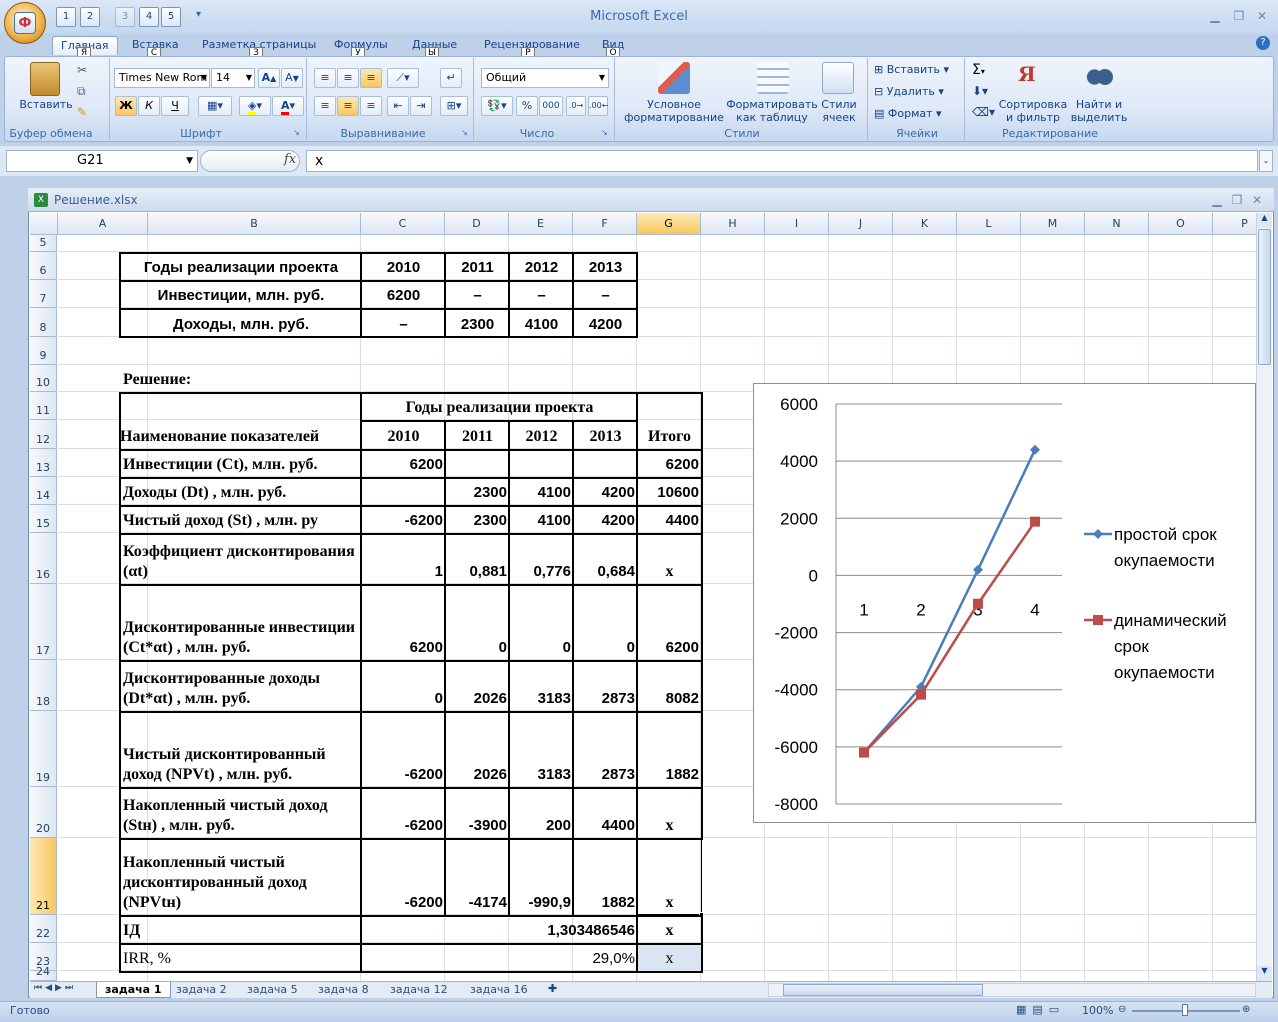 The image size is (1278, 1022). What do you see at coordinates (669, 224) in the screenshot?
I see `col-header-g: G` at bounding box center [669, 224].